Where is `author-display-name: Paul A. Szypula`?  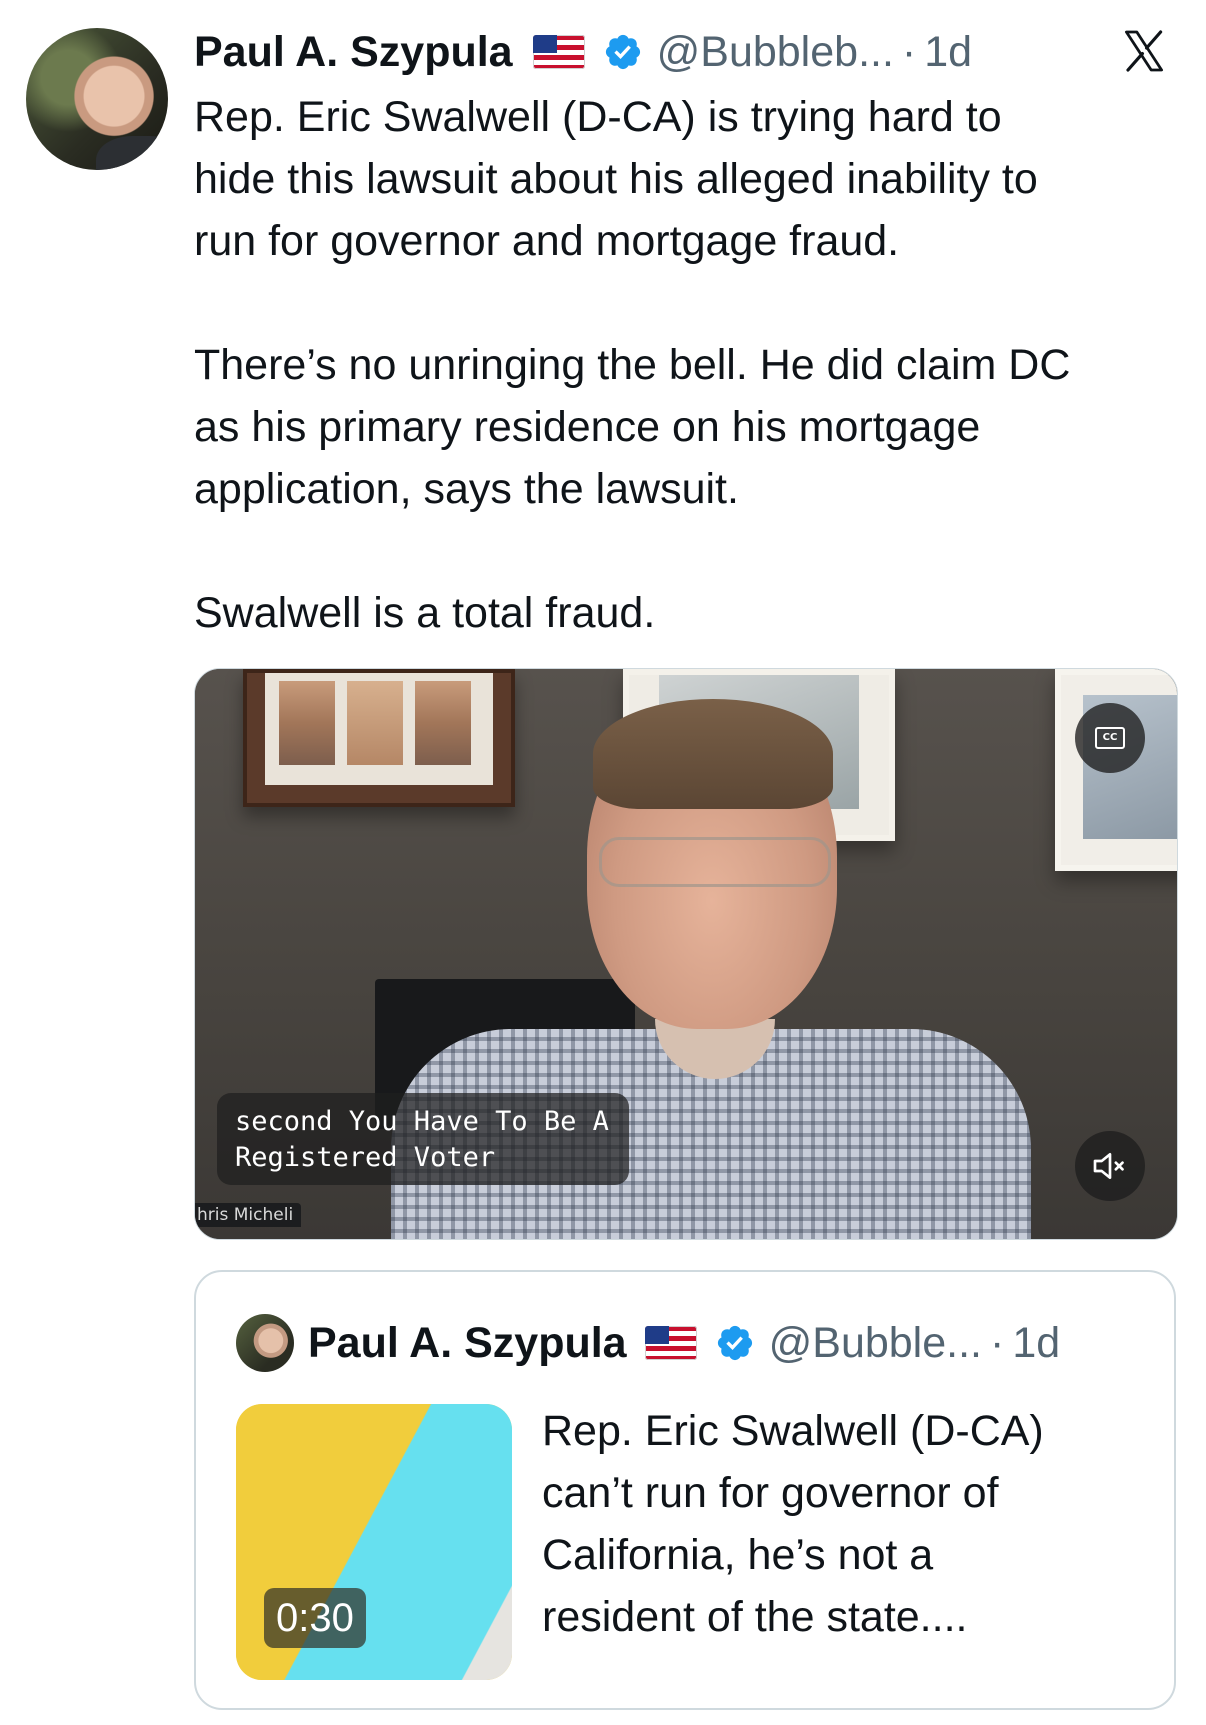
author-display-name: Paul A. Szypula is located at coordinates (353, 52).